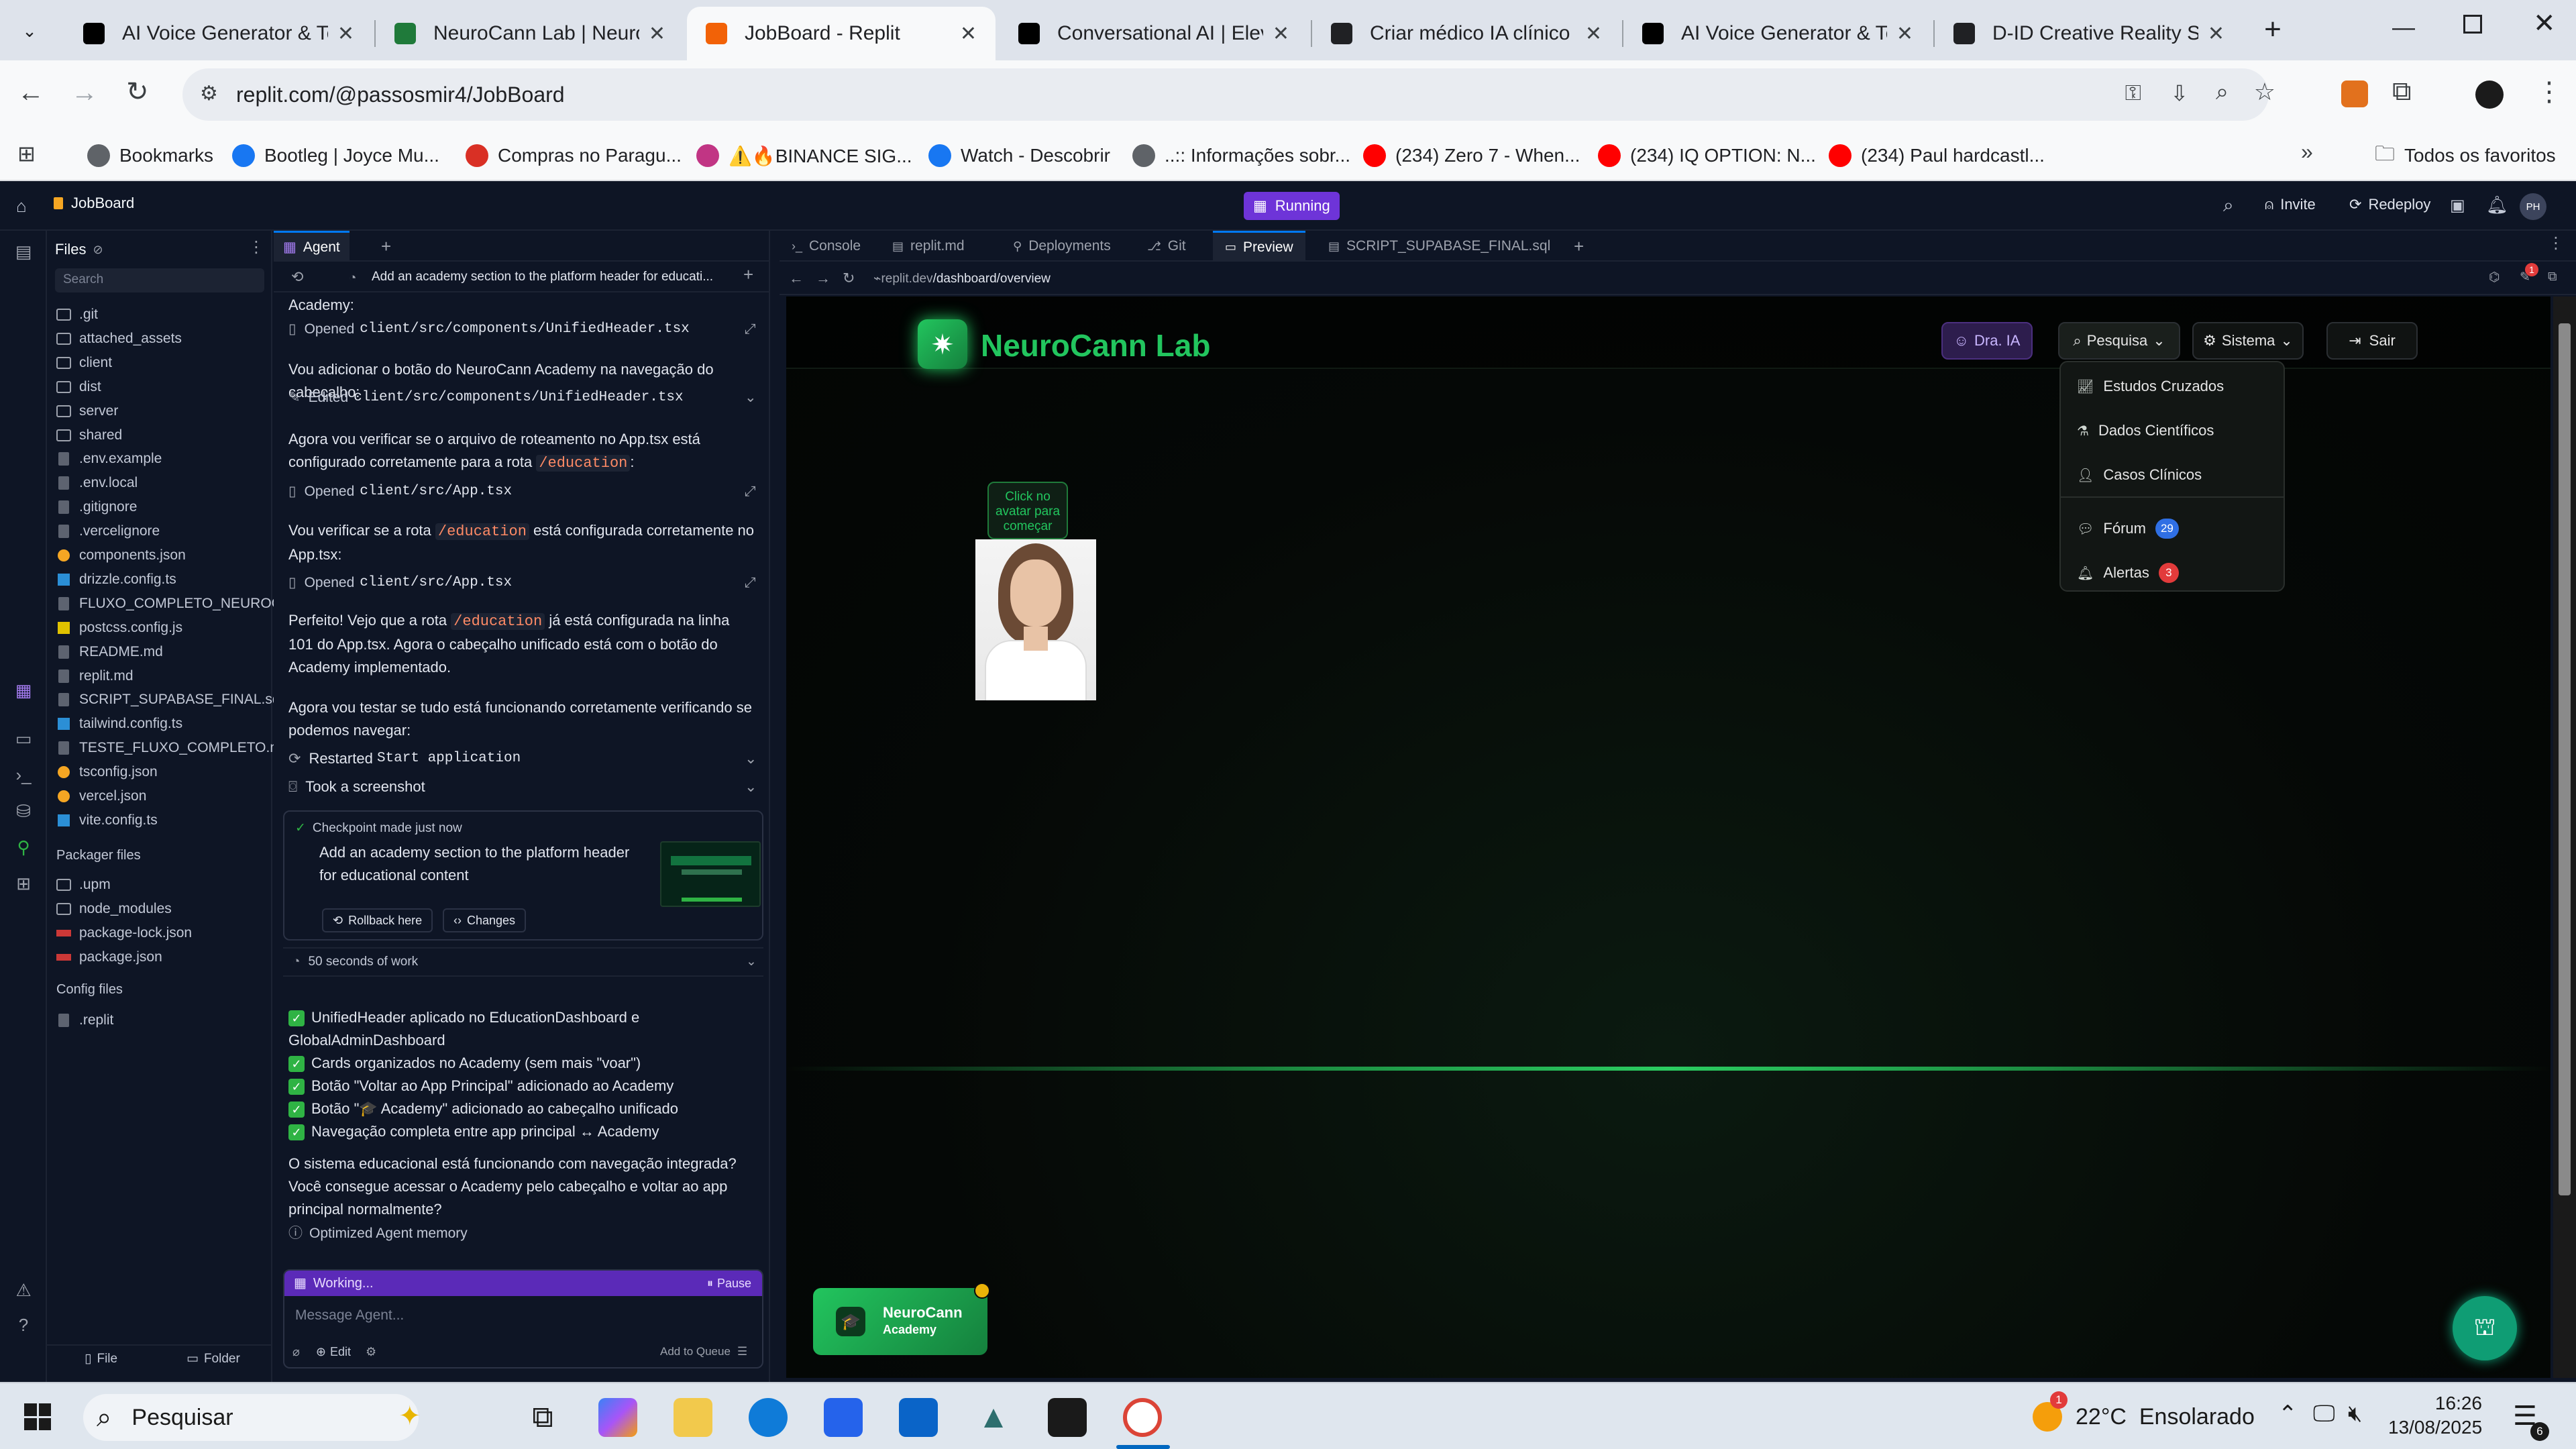  What do you see at coordinates (23, 847) in the screenshot?
I see `deployments-icon: ⚲` at bounding box center [23, 847].